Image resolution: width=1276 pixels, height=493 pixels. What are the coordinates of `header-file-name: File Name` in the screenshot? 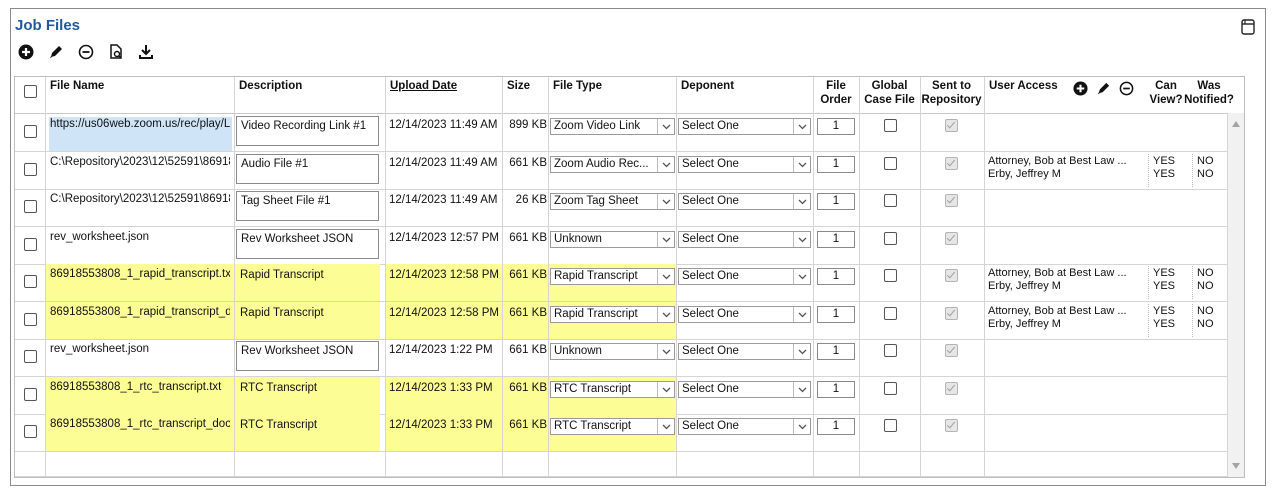 It's located at (140, 95).